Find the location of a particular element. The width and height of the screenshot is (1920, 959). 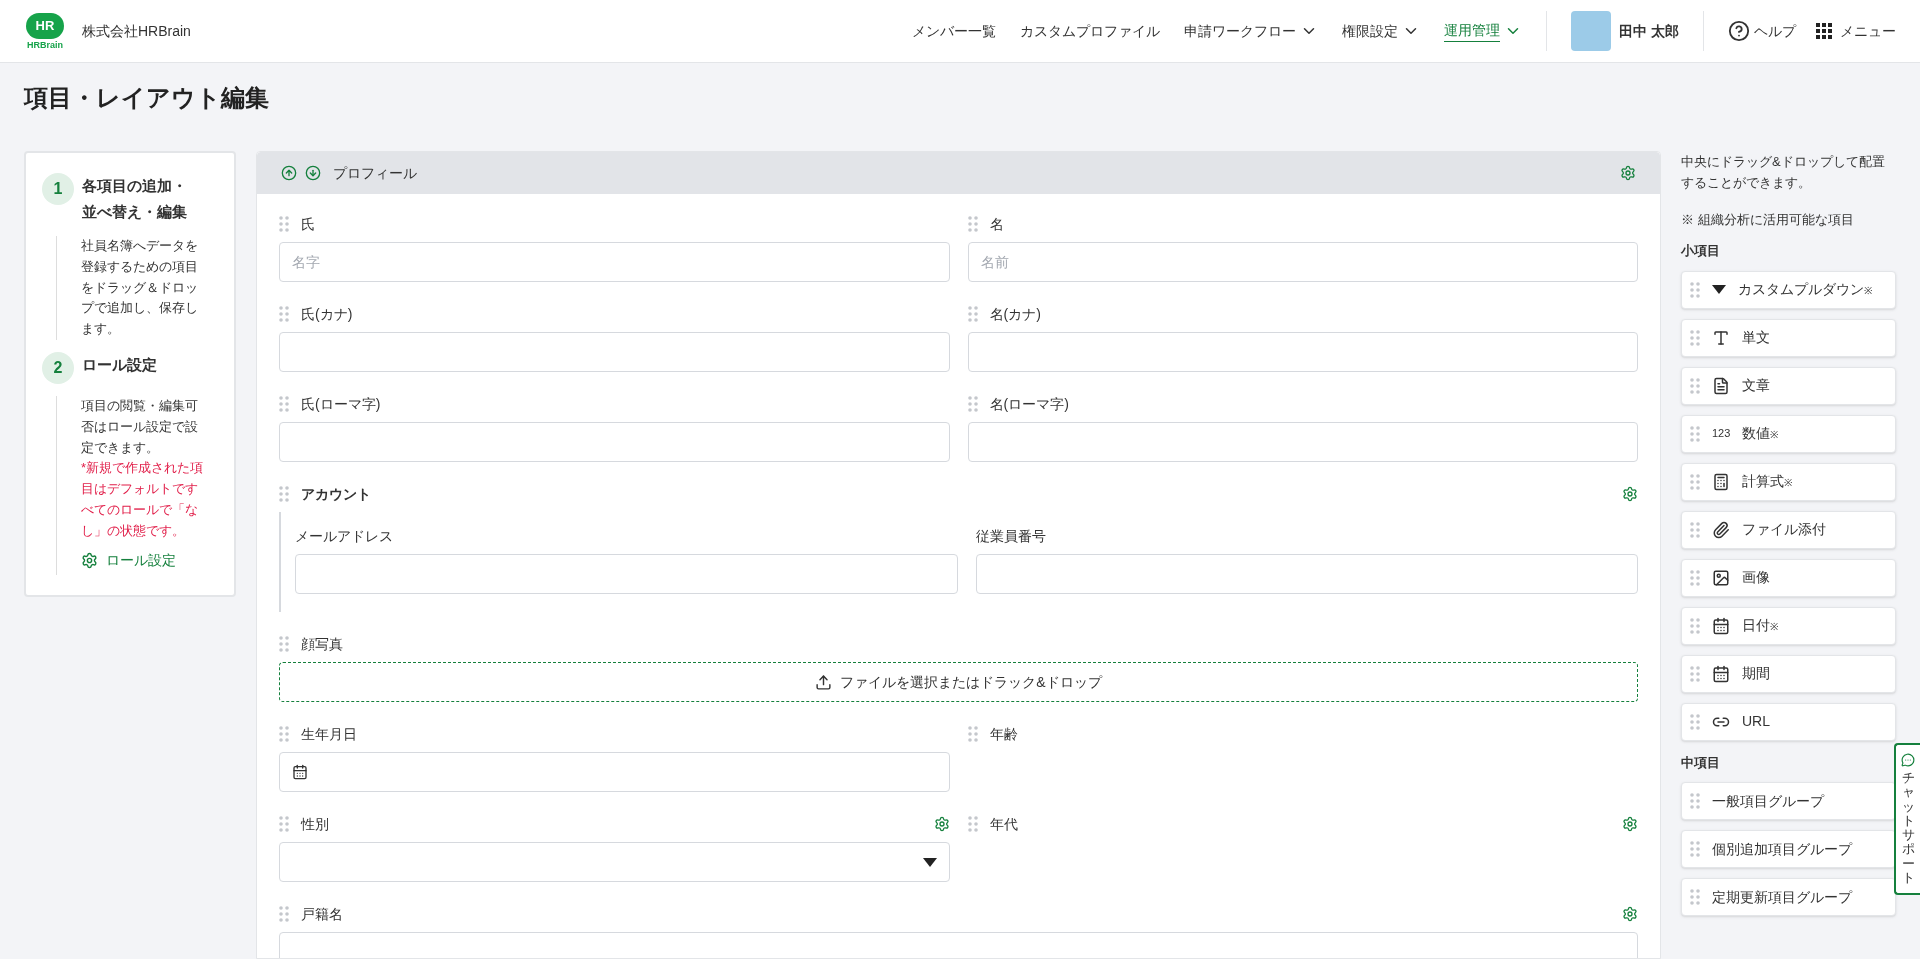

move-down-icon is located at coordinates (313, 173).